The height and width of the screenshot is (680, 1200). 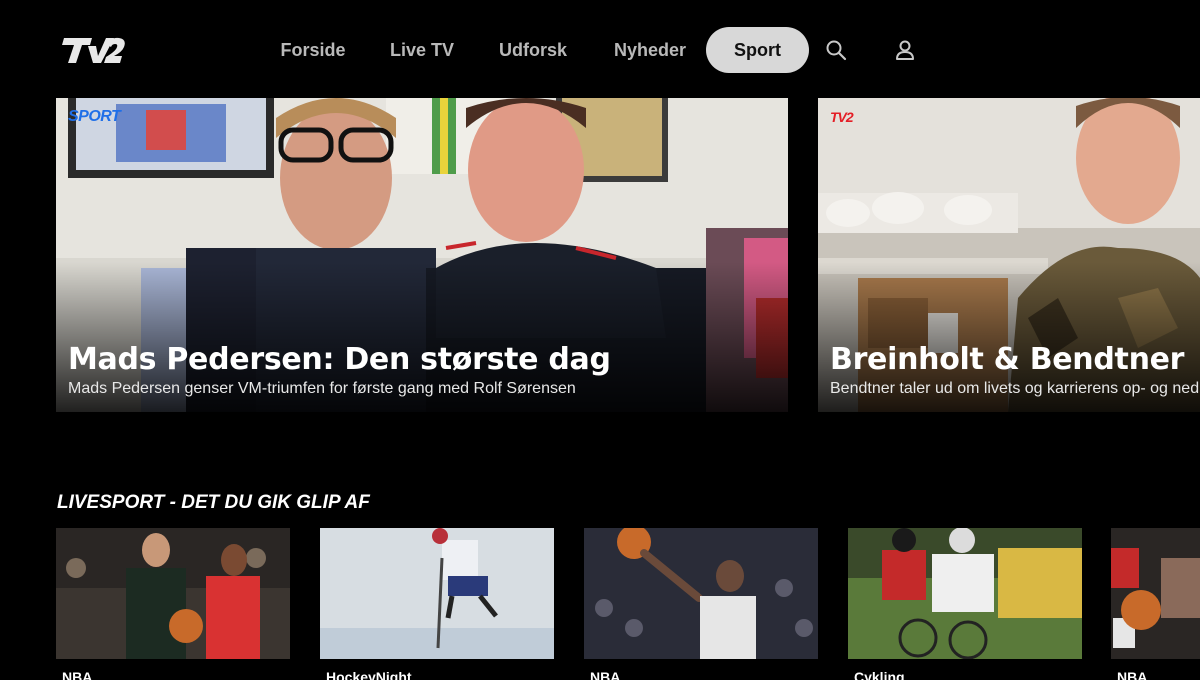 I want to click on row-title: LIVESPORT - DET DU GIK GLIP AF, so click(x=213, y=502).